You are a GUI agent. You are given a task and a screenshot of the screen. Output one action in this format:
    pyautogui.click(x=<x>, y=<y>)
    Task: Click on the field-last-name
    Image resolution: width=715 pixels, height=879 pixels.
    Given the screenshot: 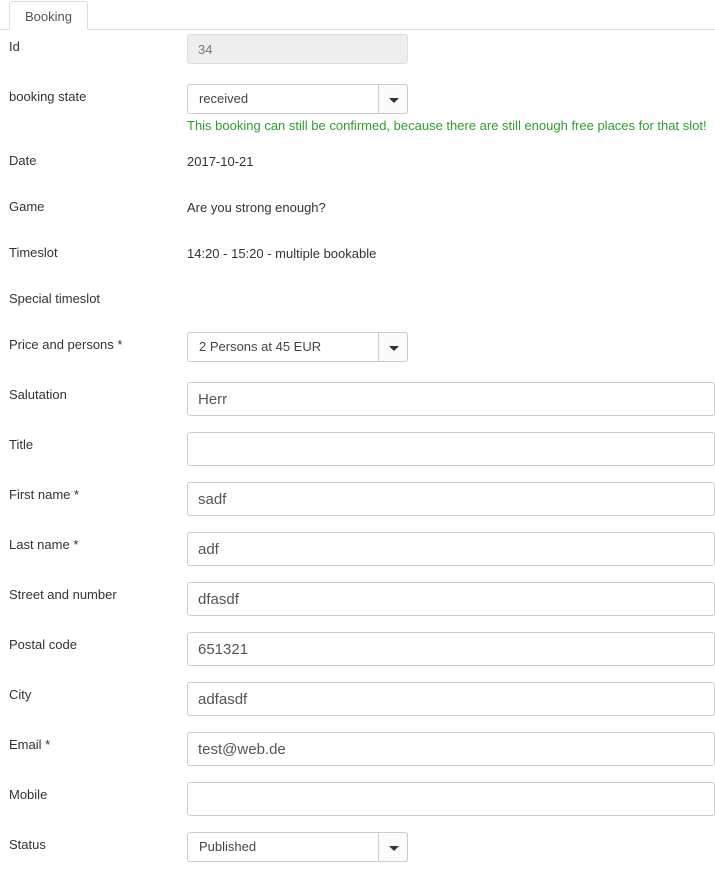 What is the action you would take?
    pyautogui.click(x=451, y=547)
    